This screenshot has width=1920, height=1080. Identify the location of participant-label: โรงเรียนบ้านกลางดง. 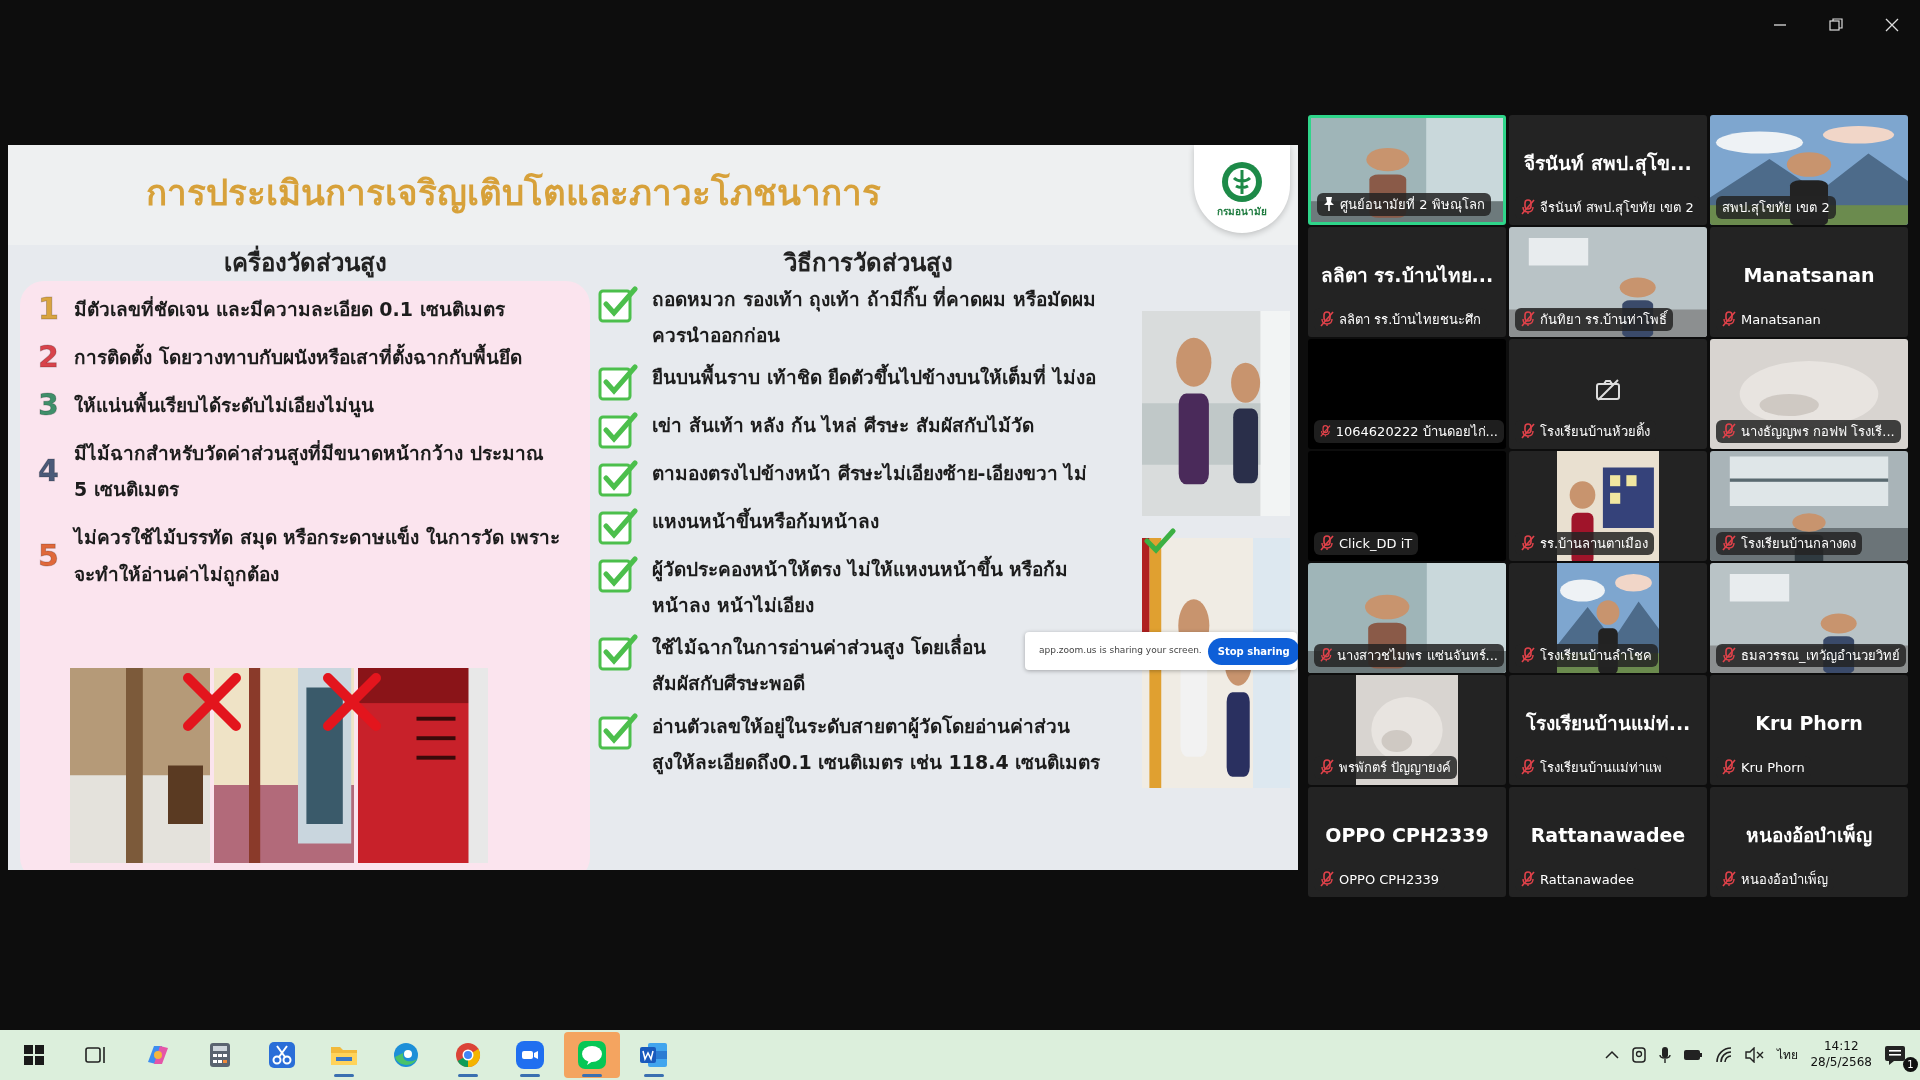
(1798, 543).